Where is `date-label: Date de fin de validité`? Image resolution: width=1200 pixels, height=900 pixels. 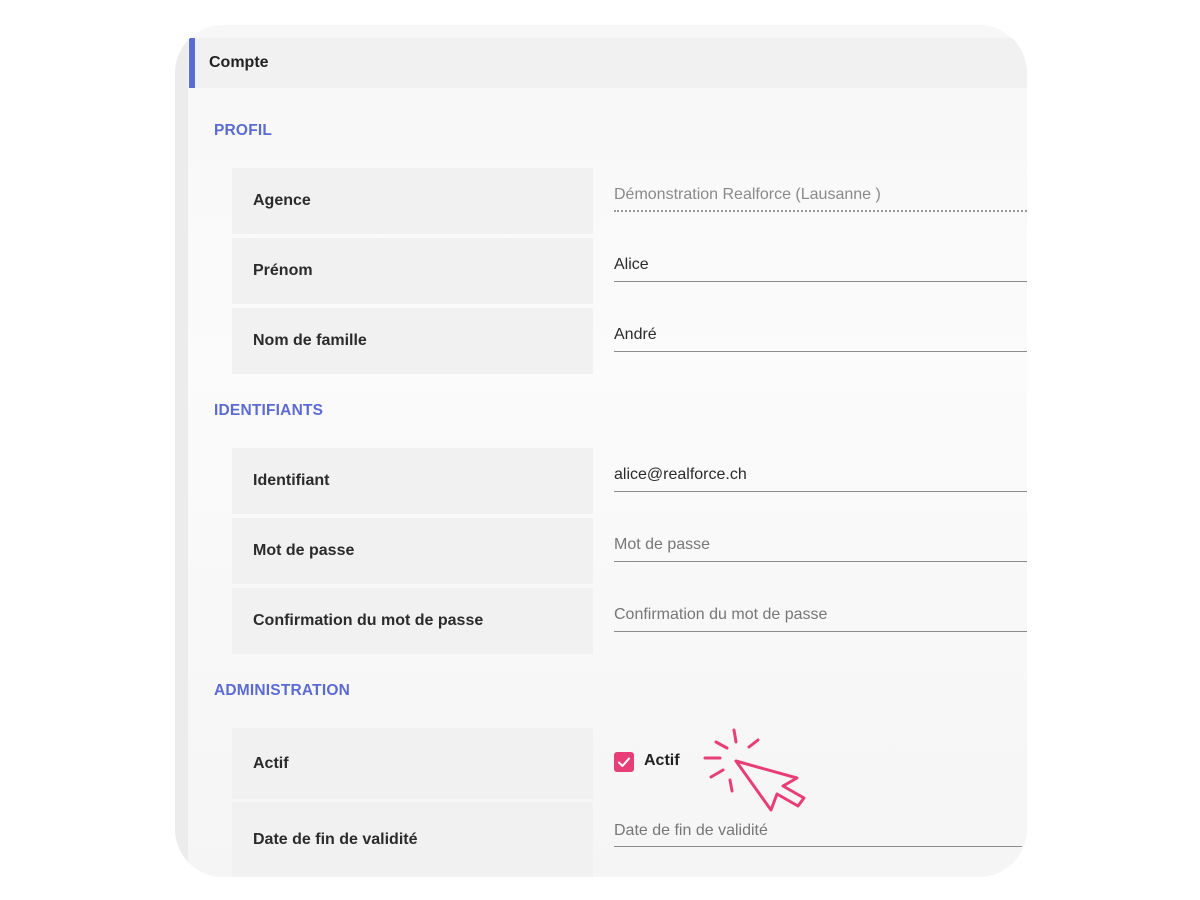 date-label: Date de fin de validité is located at coordinates (335, 839).